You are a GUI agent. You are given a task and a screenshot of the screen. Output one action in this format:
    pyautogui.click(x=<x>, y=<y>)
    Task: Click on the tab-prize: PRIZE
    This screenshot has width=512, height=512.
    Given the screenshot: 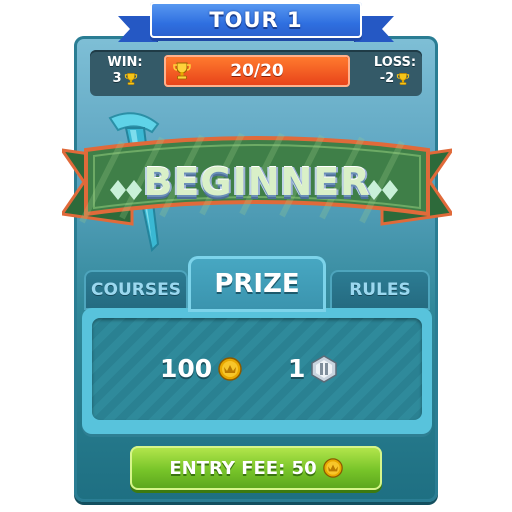 What is the action you would take?
    pyautogui.click(x=257, y=284)
    